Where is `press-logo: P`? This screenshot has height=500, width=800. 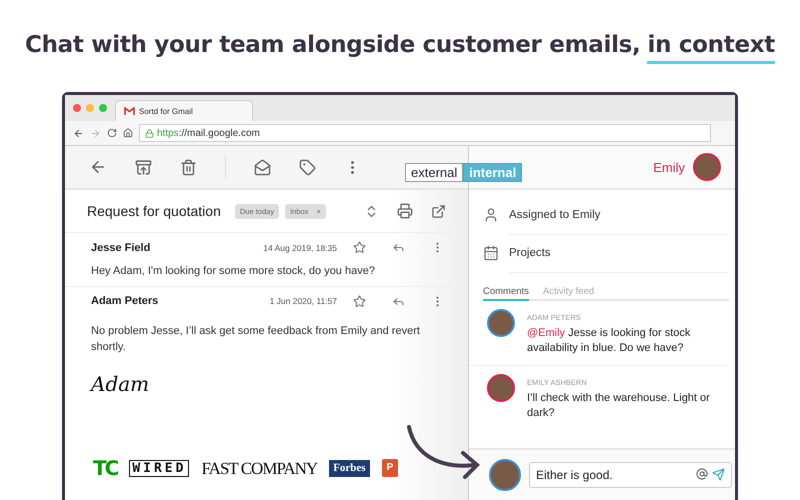
press-logo: P is located at coordinates (390, 468).